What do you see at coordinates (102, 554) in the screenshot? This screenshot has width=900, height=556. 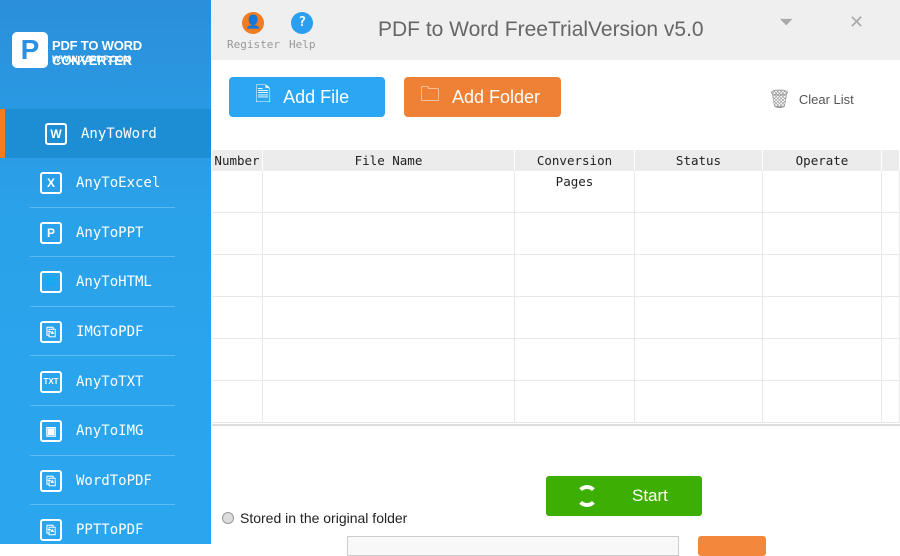 I see `divider` at bounding box center [102, 554].